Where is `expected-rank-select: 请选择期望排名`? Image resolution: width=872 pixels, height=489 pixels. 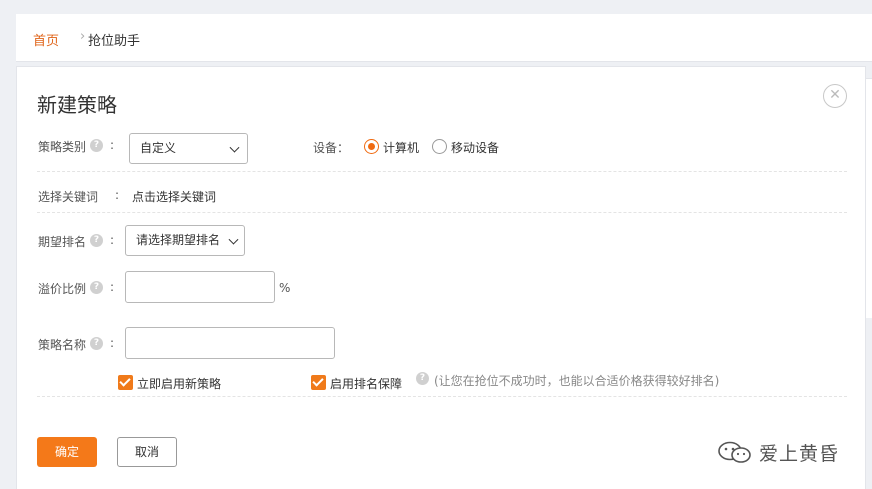
expected-rank-select: 请选择期望排名 is located at coordinates (185, 240).